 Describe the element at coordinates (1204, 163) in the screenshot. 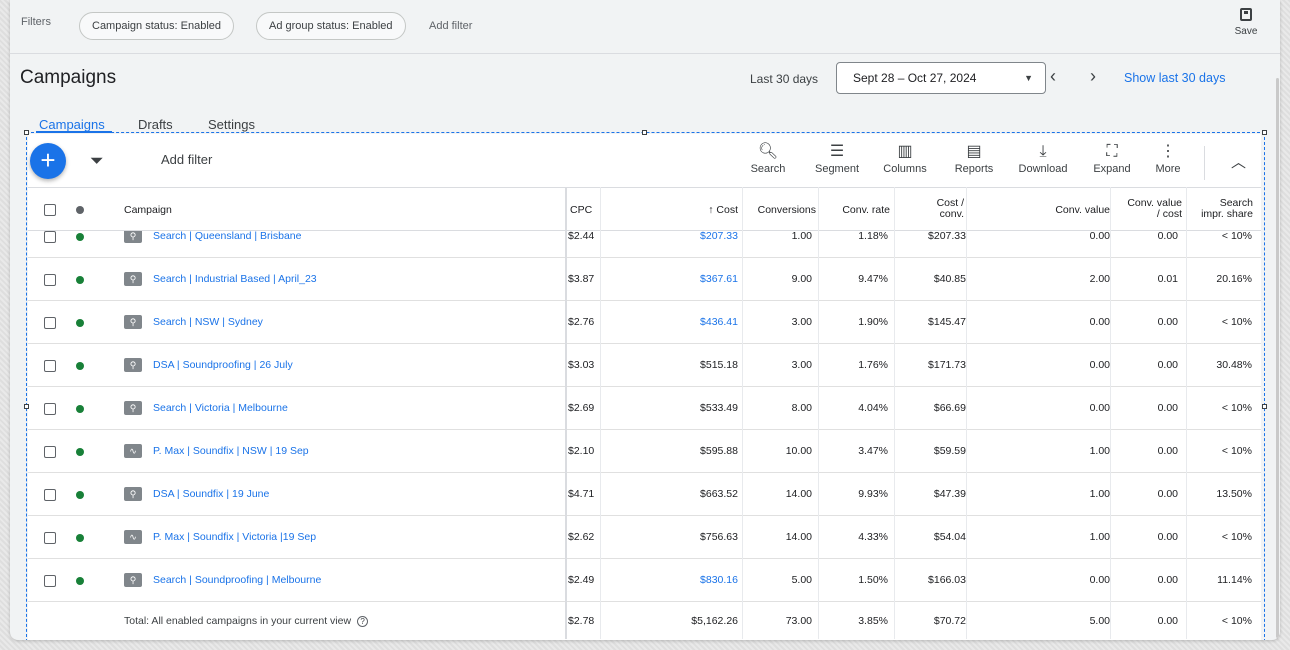

I see `toolbar-divider` at that location.